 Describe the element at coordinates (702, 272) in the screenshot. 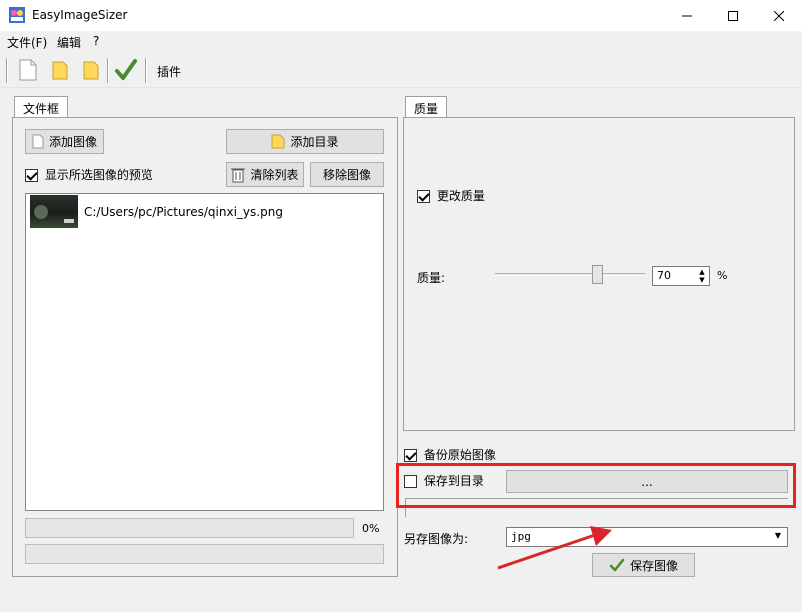

I see `spin-up-icon: ▲` at that location.